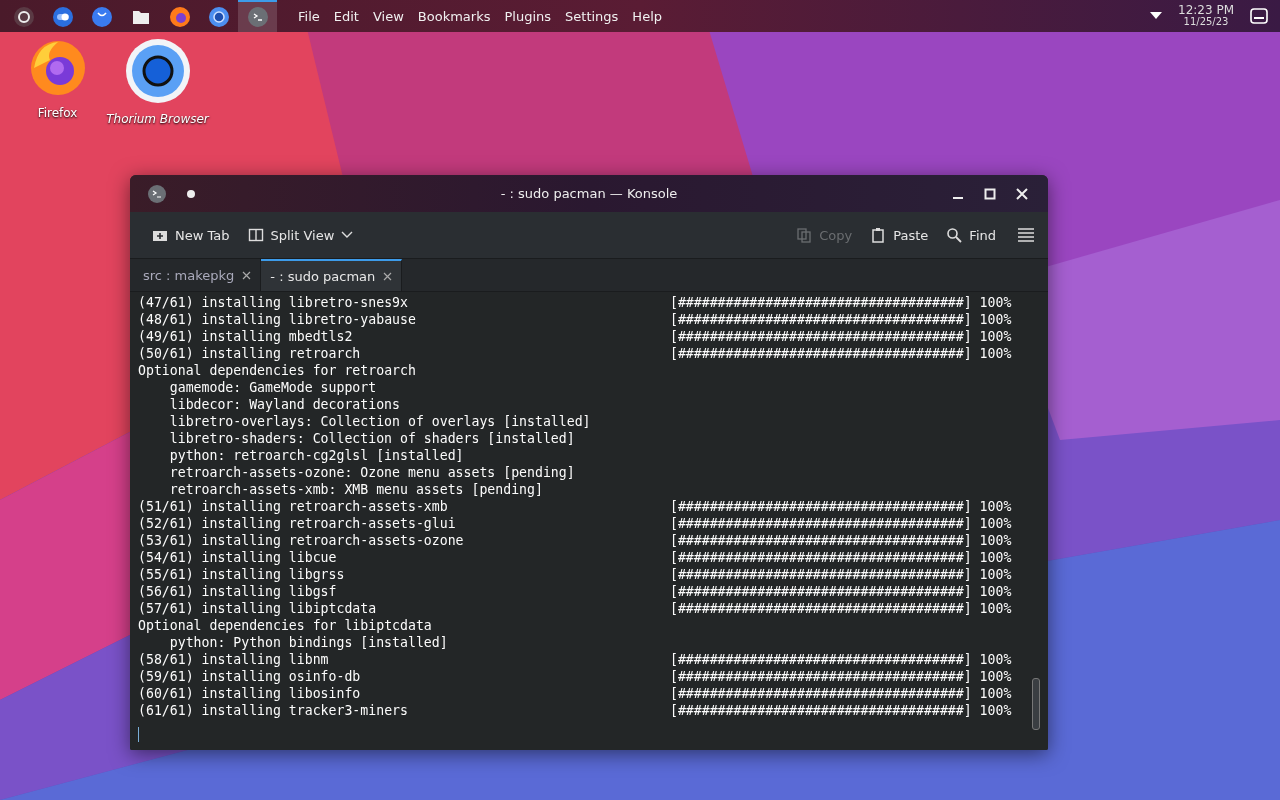  I want to click on clock-time: 12:23 PM, so click(1206, 10).